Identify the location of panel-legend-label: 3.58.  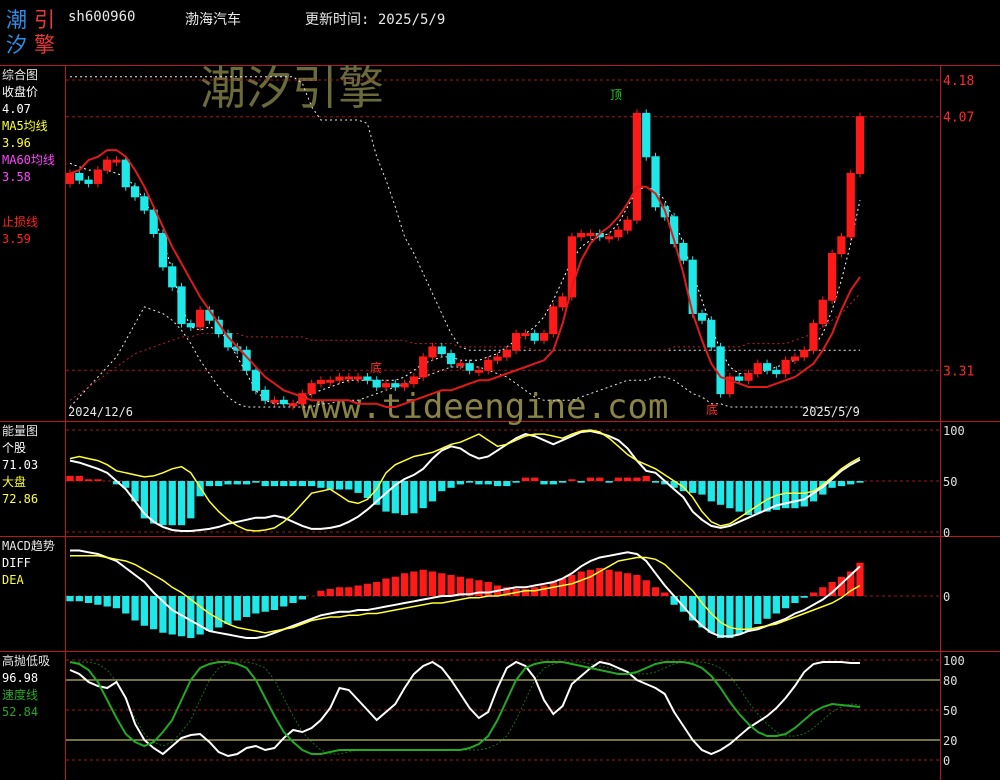
(16, 177).